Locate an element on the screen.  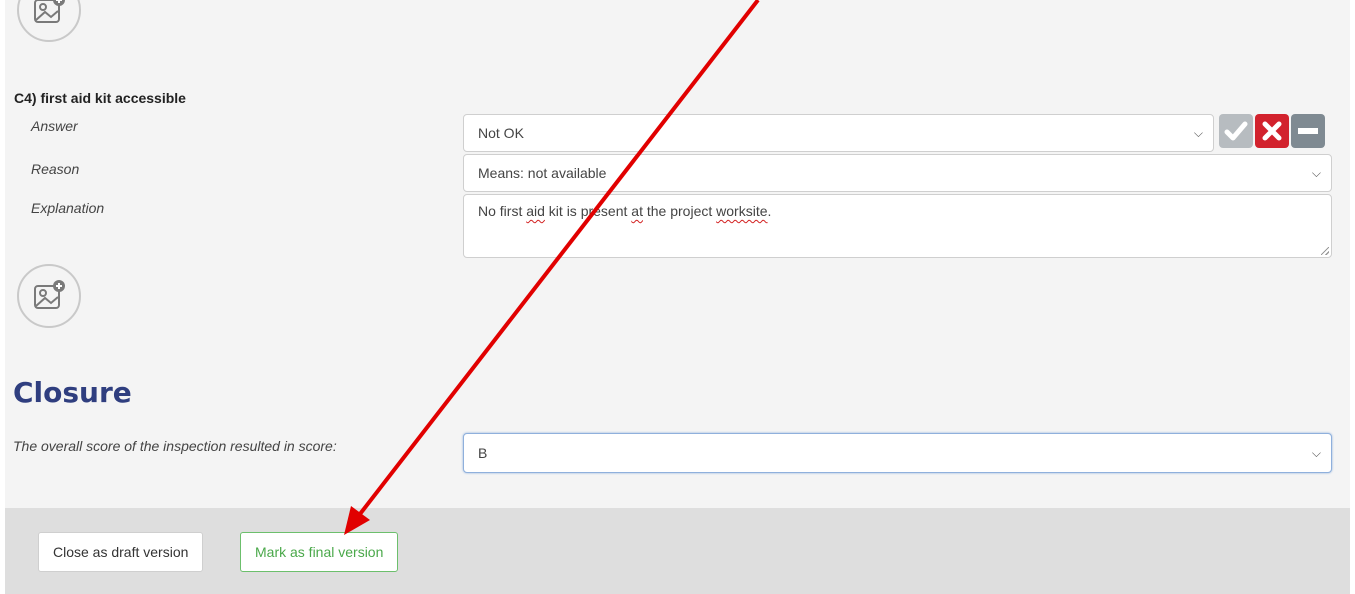
x-icon is located at coordinates (1272, 131).